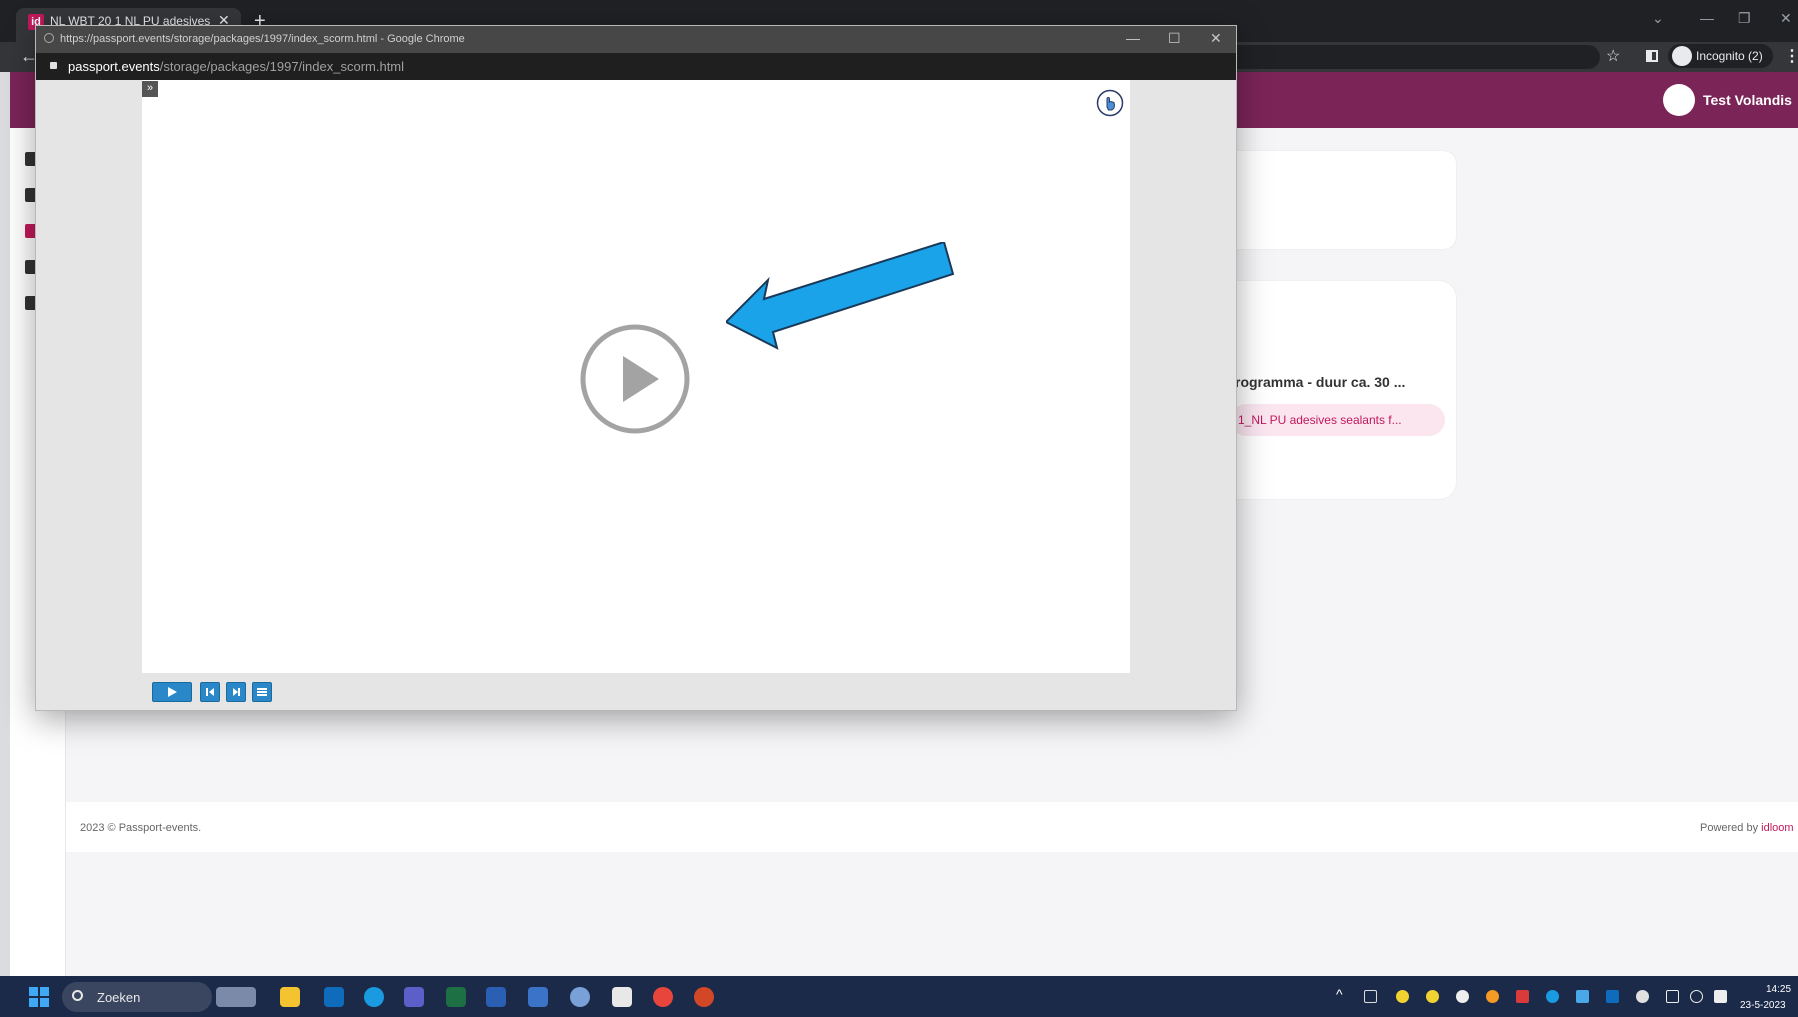 The image size is (1798, 1017). I want to click on globe-app-icon, so click(580, 997).